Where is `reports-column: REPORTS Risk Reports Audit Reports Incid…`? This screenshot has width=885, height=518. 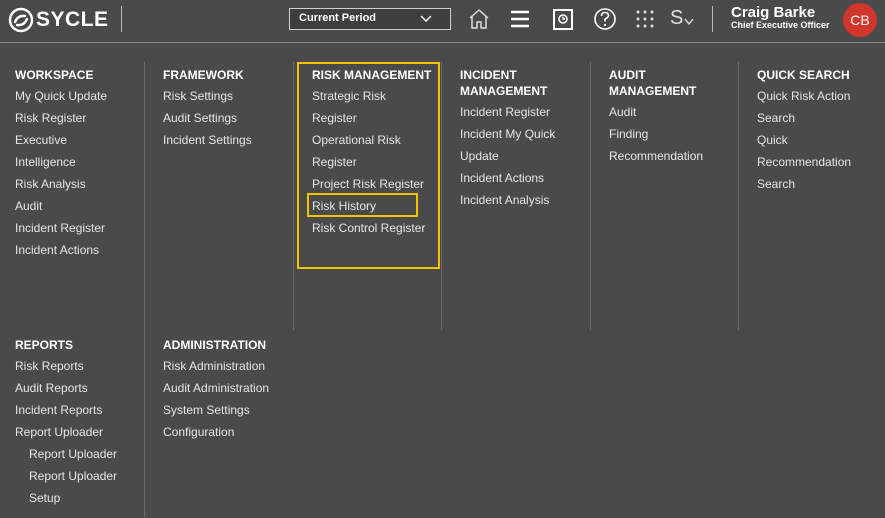 reports-column: REPORTS Risk Reports Audit Reports Incid… is located at coordinates (66, 423).